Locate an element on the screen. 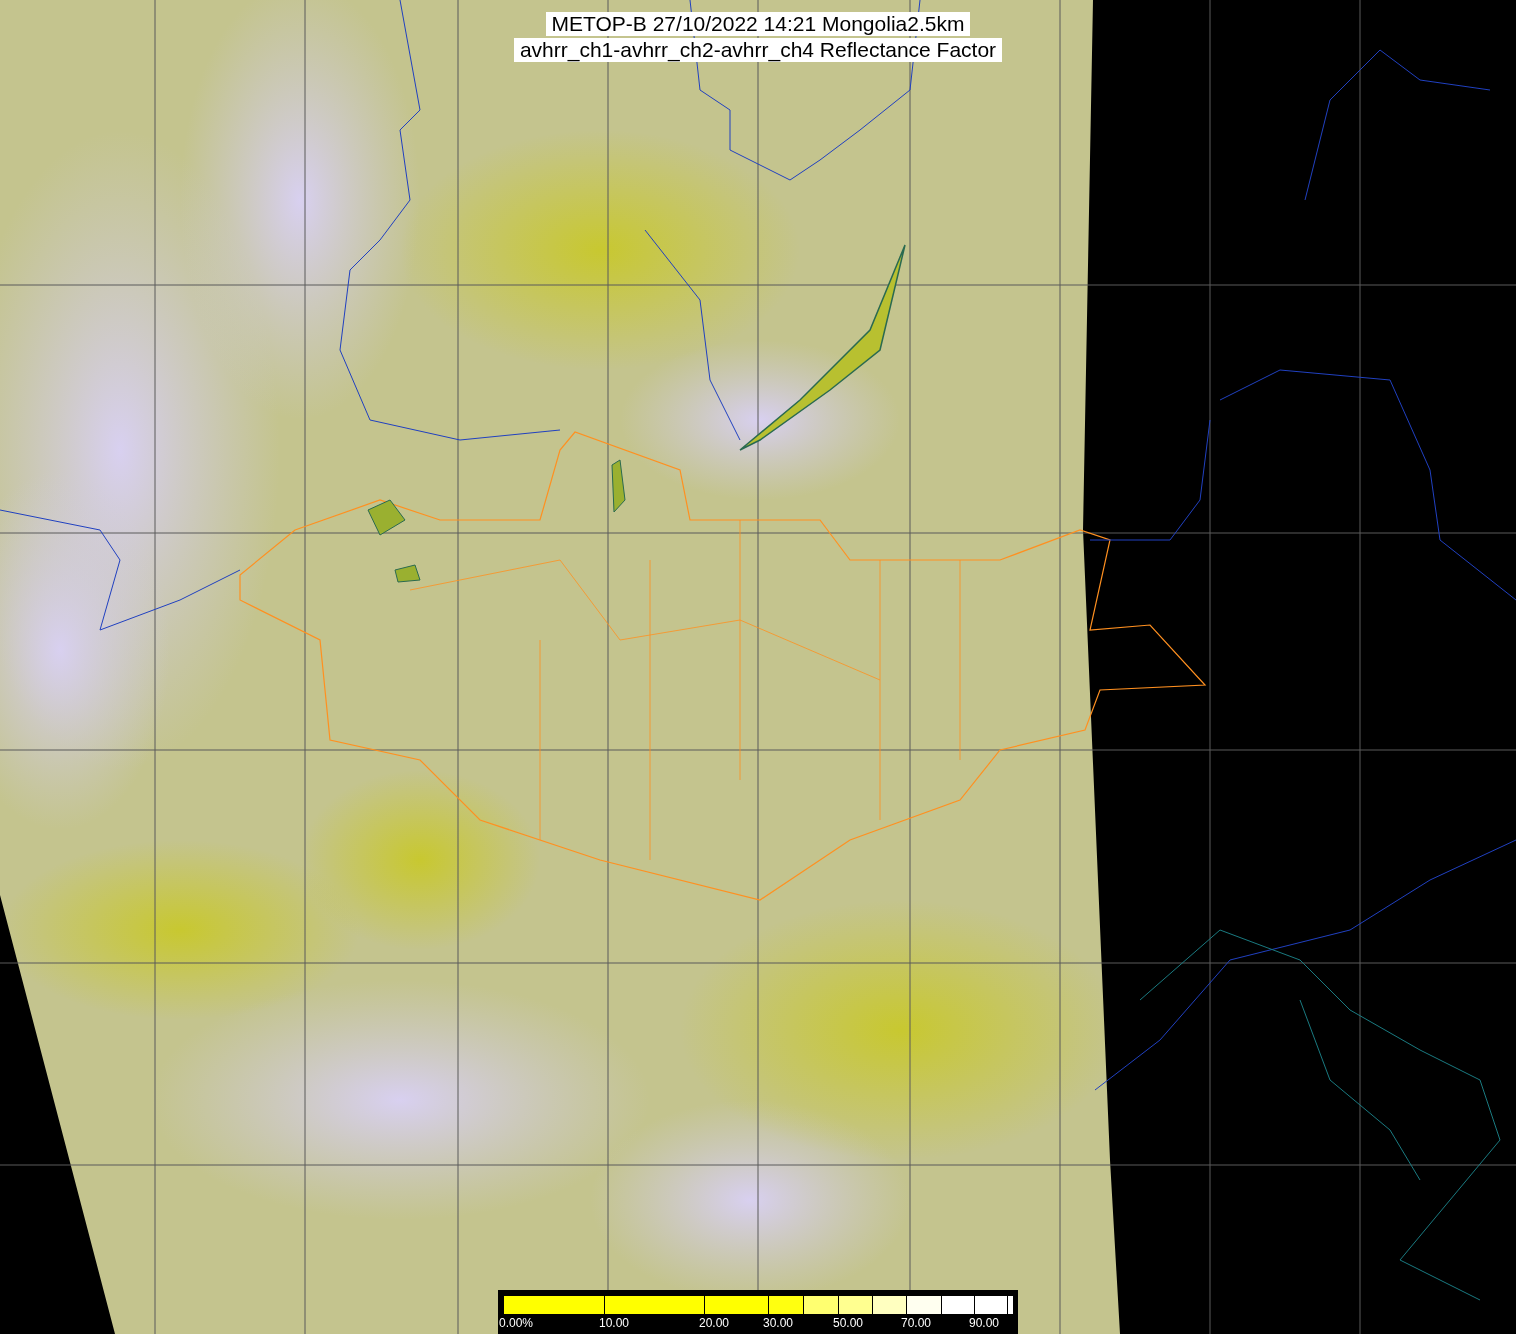  map-title: METOP-B 27/10/2022 14:21 Mongolia2.5km is located at coordinates (758, 24).